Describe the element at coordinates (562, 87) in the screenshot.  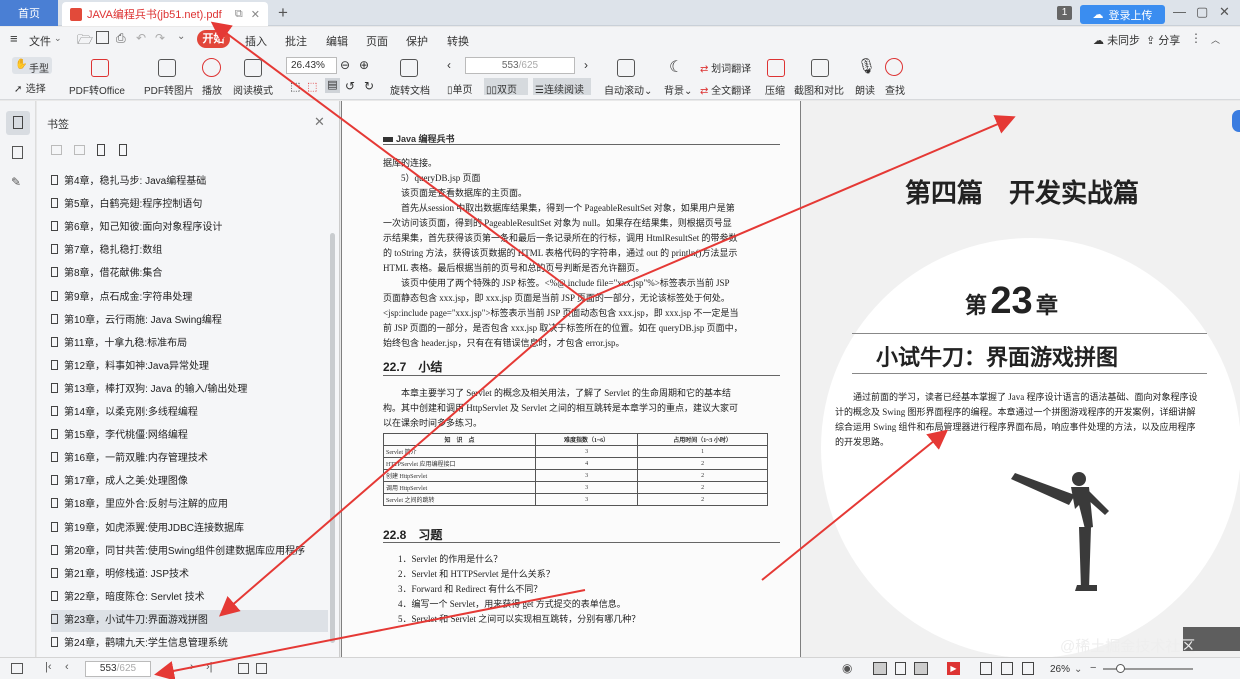
I see `continuous-read-button: ☰连续阅读` at that location.